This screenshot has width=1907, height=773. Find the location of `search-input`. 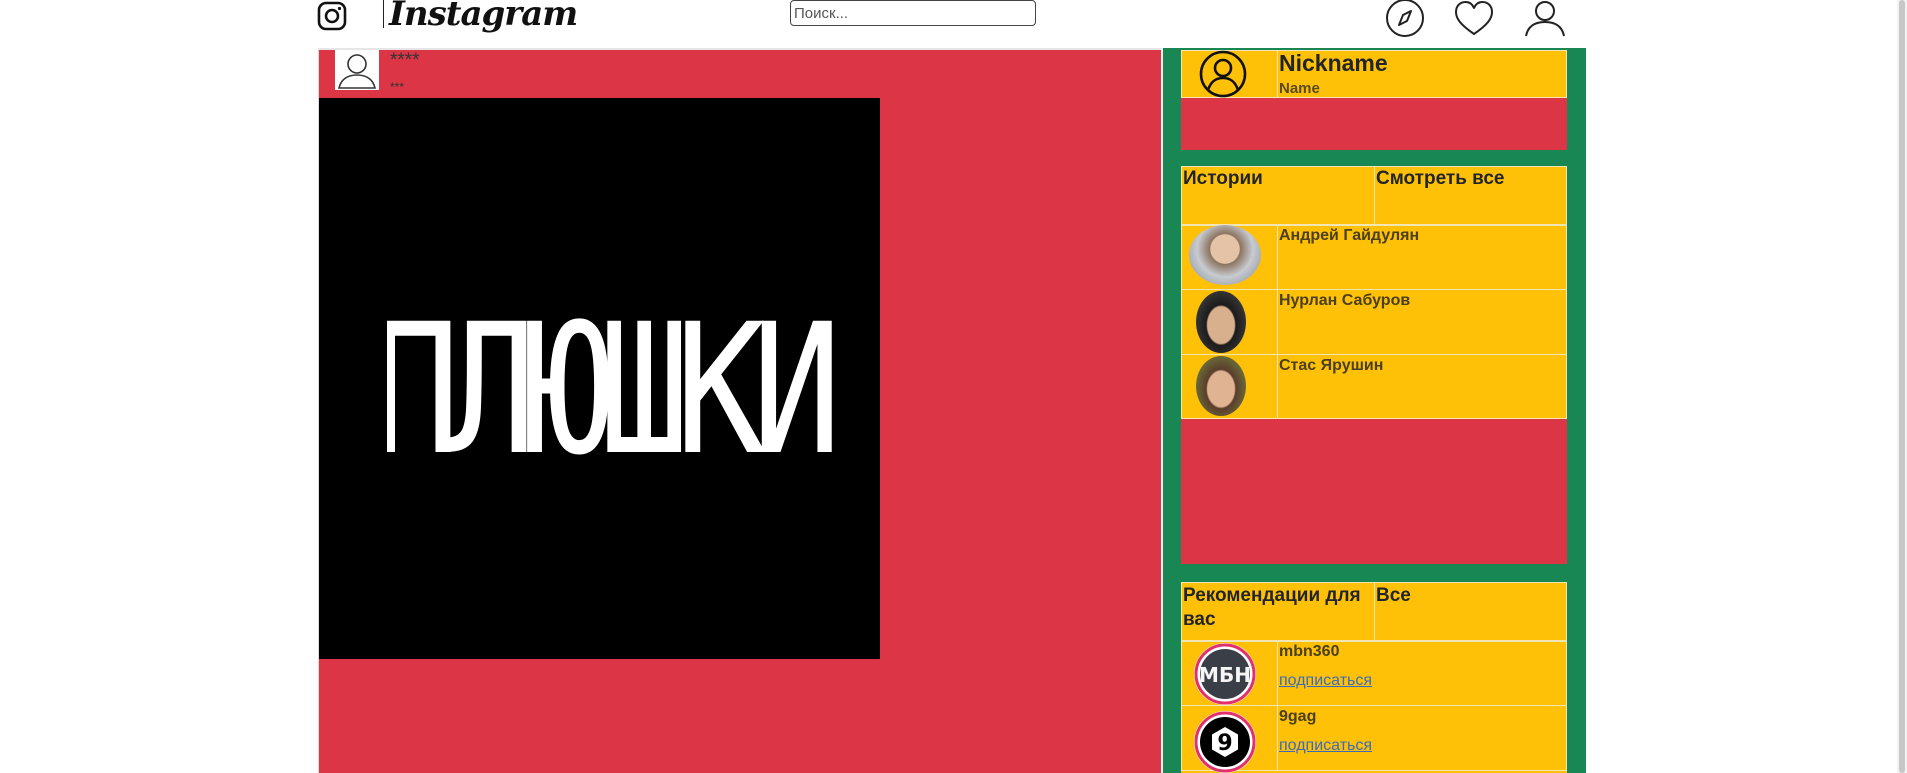

search-input is located at coordinates (913, 13).